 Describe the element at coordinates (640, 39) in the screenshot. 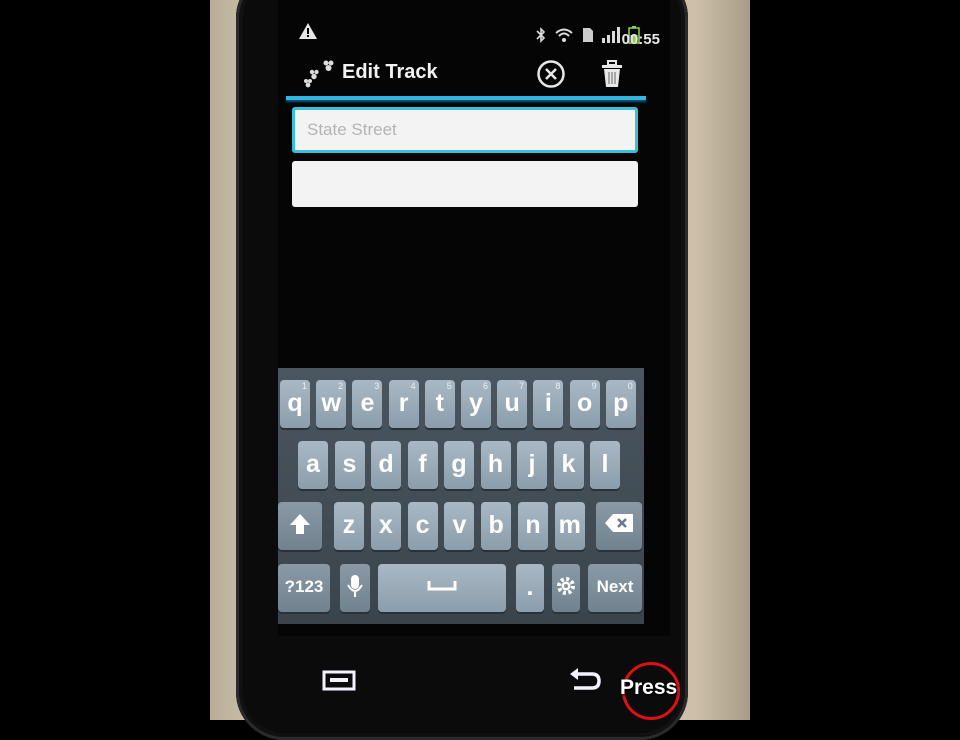

I see `status-clock: 00:55` at that location.